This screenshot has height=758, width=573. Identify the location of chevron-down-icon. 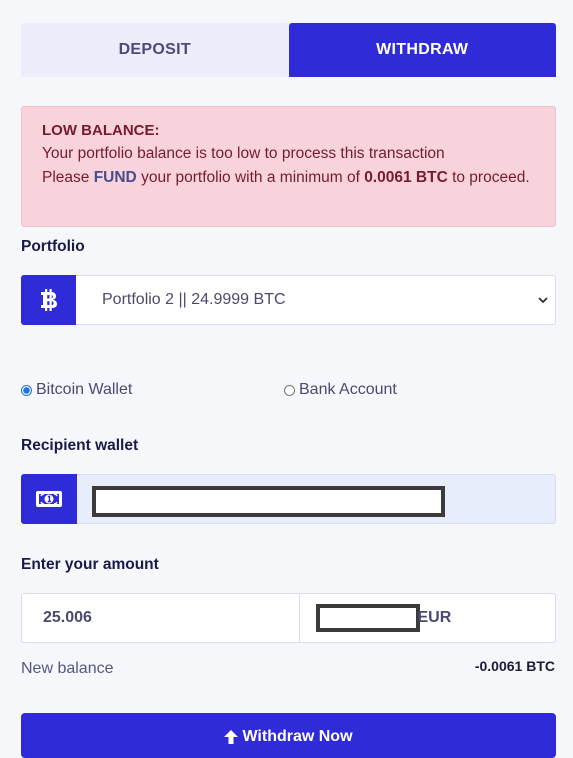
(543, 300).